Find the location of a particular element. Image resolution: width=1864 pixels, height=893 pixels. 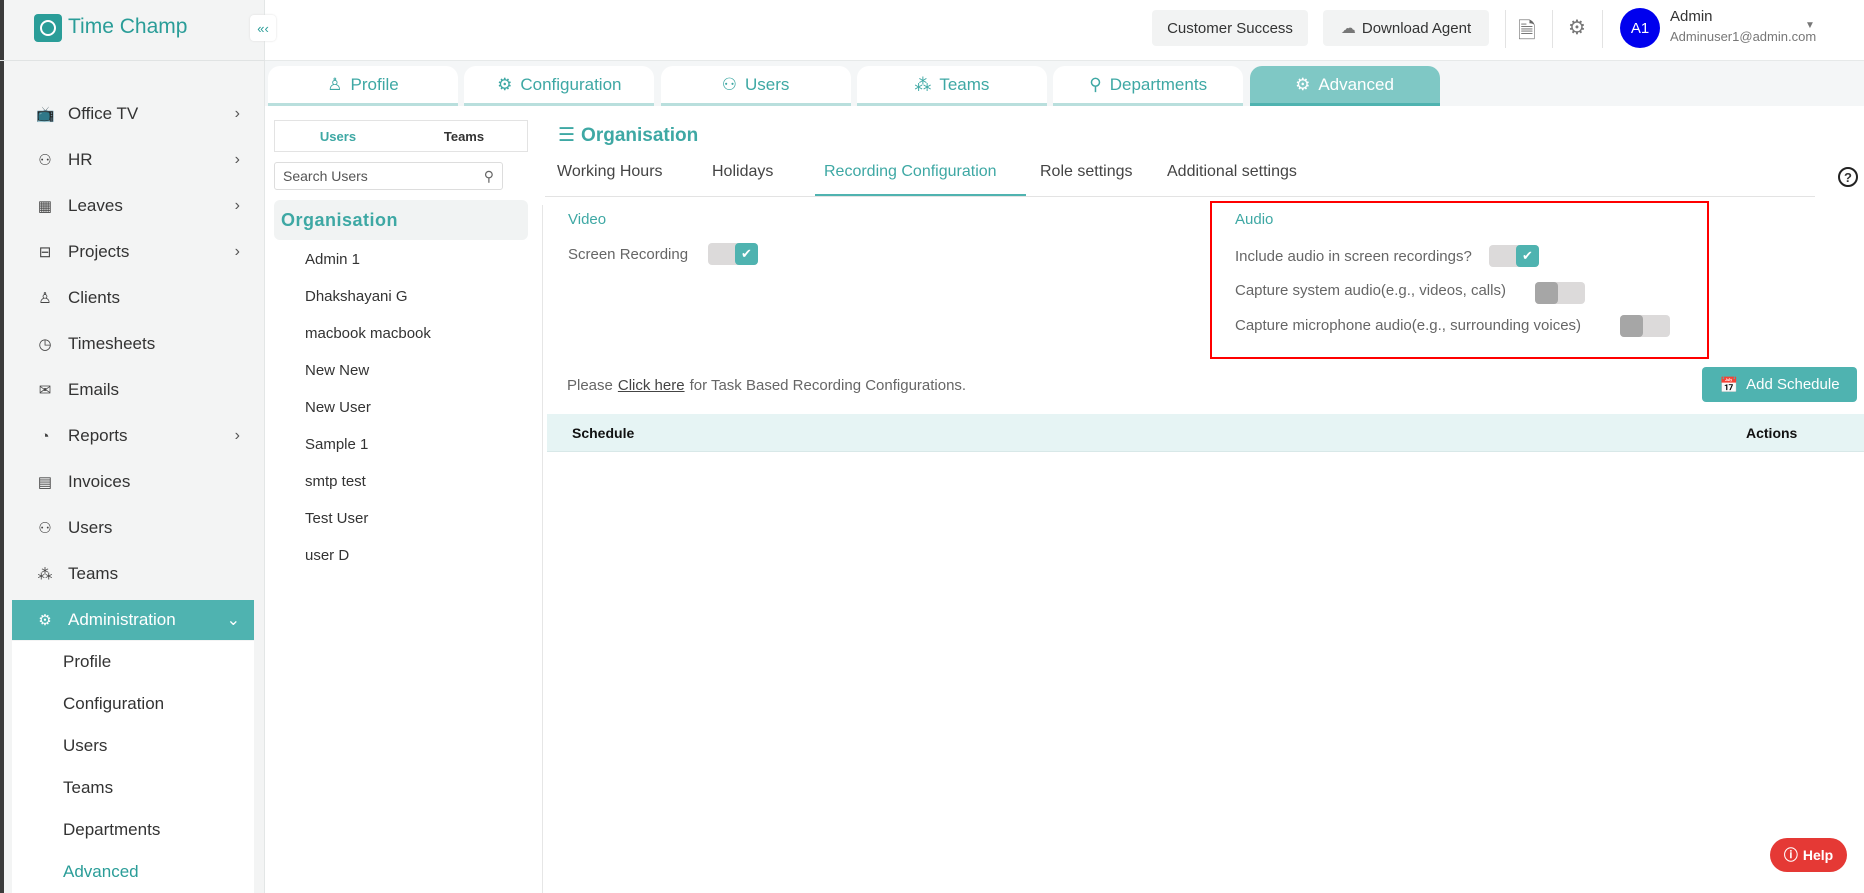

caret-down-icon: ▼ is located at coordinates (1810, 25).